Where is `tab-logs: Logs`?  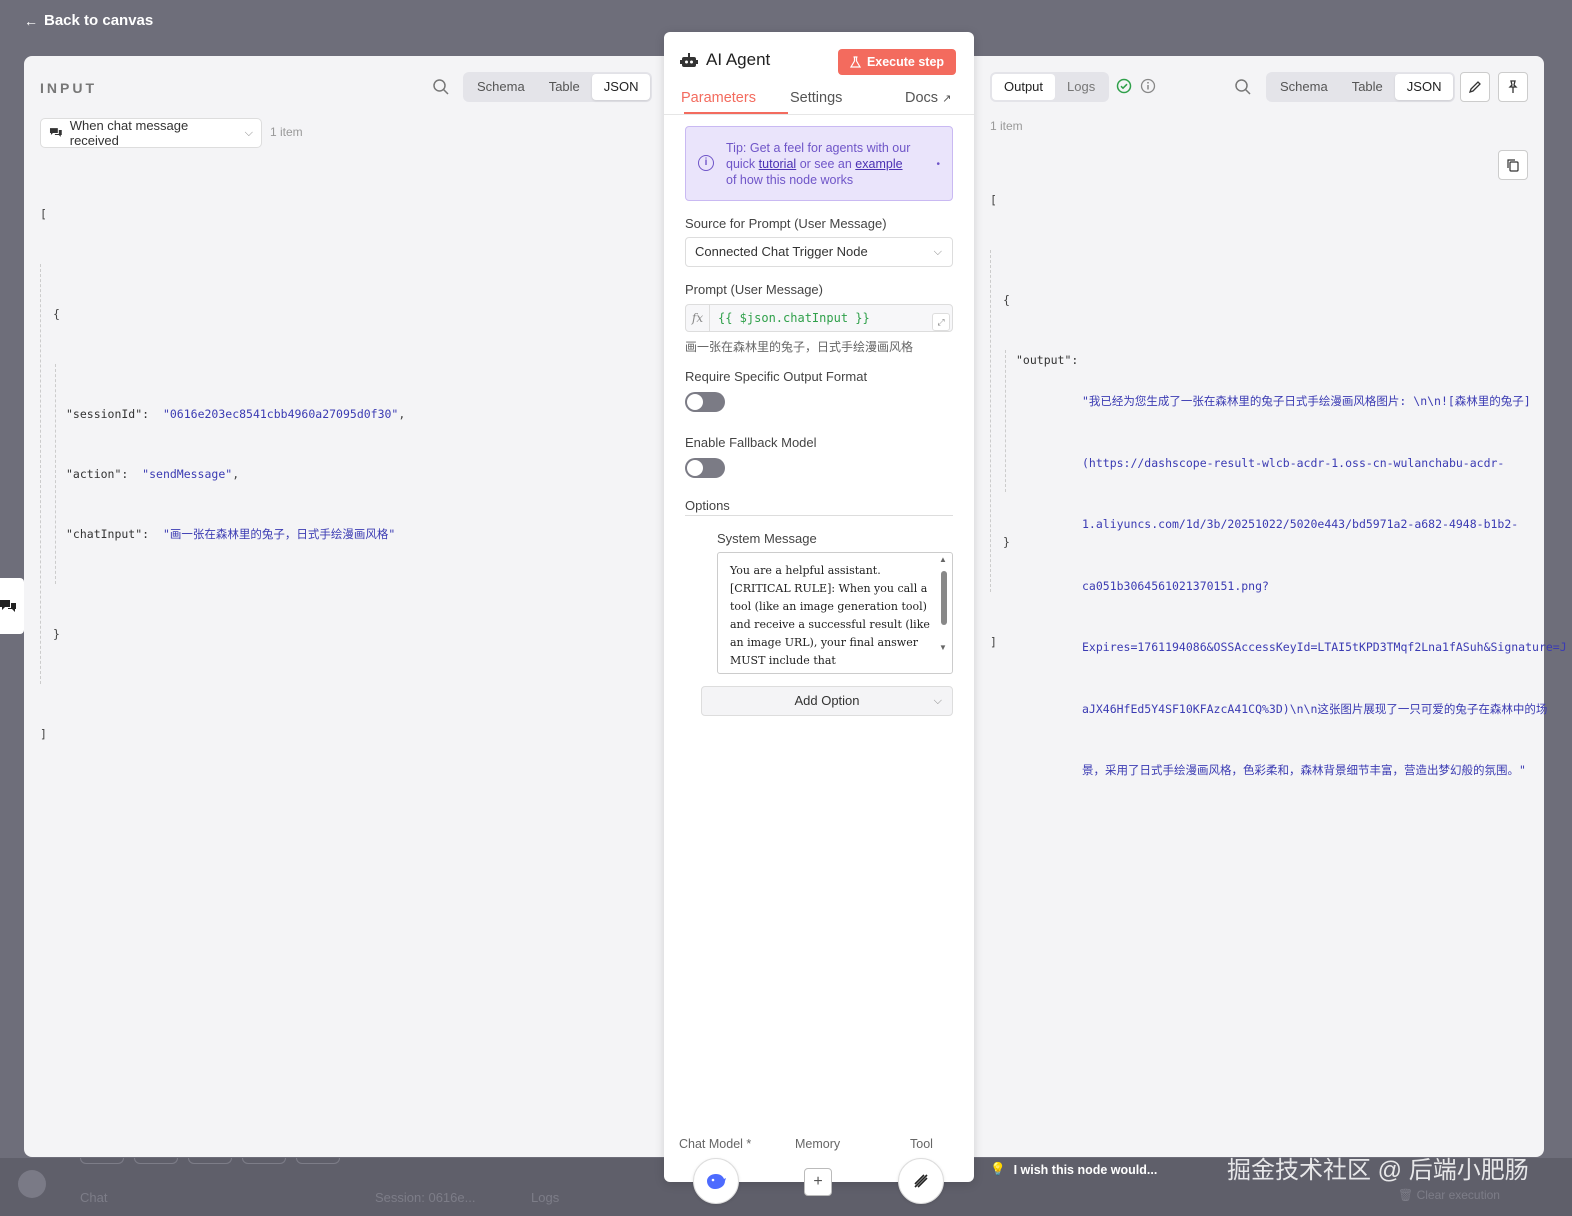 tab-logs: Logs is located at coordinates (1081, 87).